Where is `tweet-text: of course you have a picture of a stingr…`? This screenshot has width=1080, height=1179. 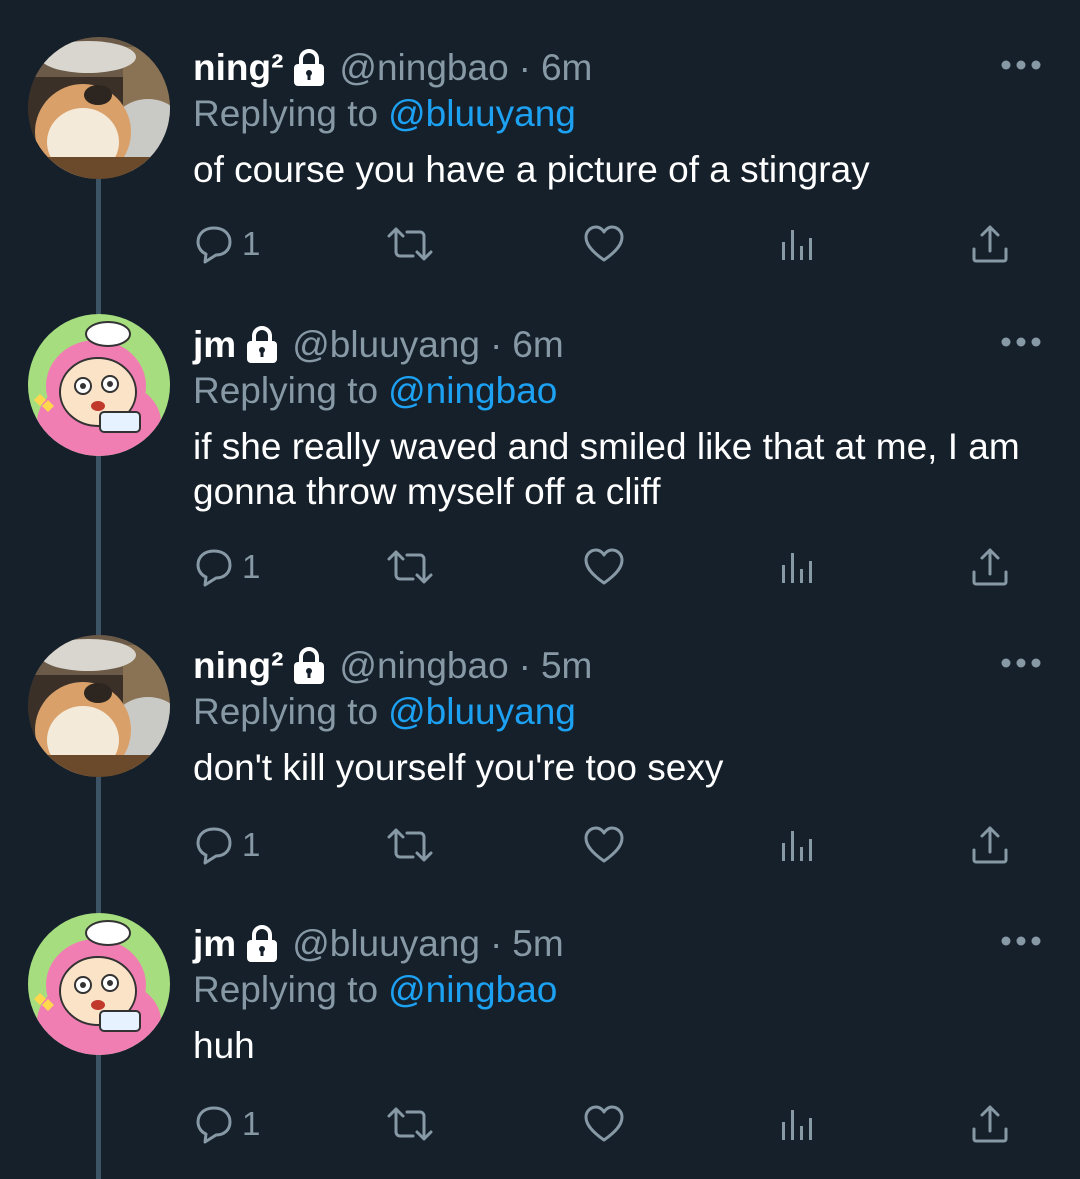 tweet-text: of course you have a picture of a stingr… is located at coordinates (531, 169).